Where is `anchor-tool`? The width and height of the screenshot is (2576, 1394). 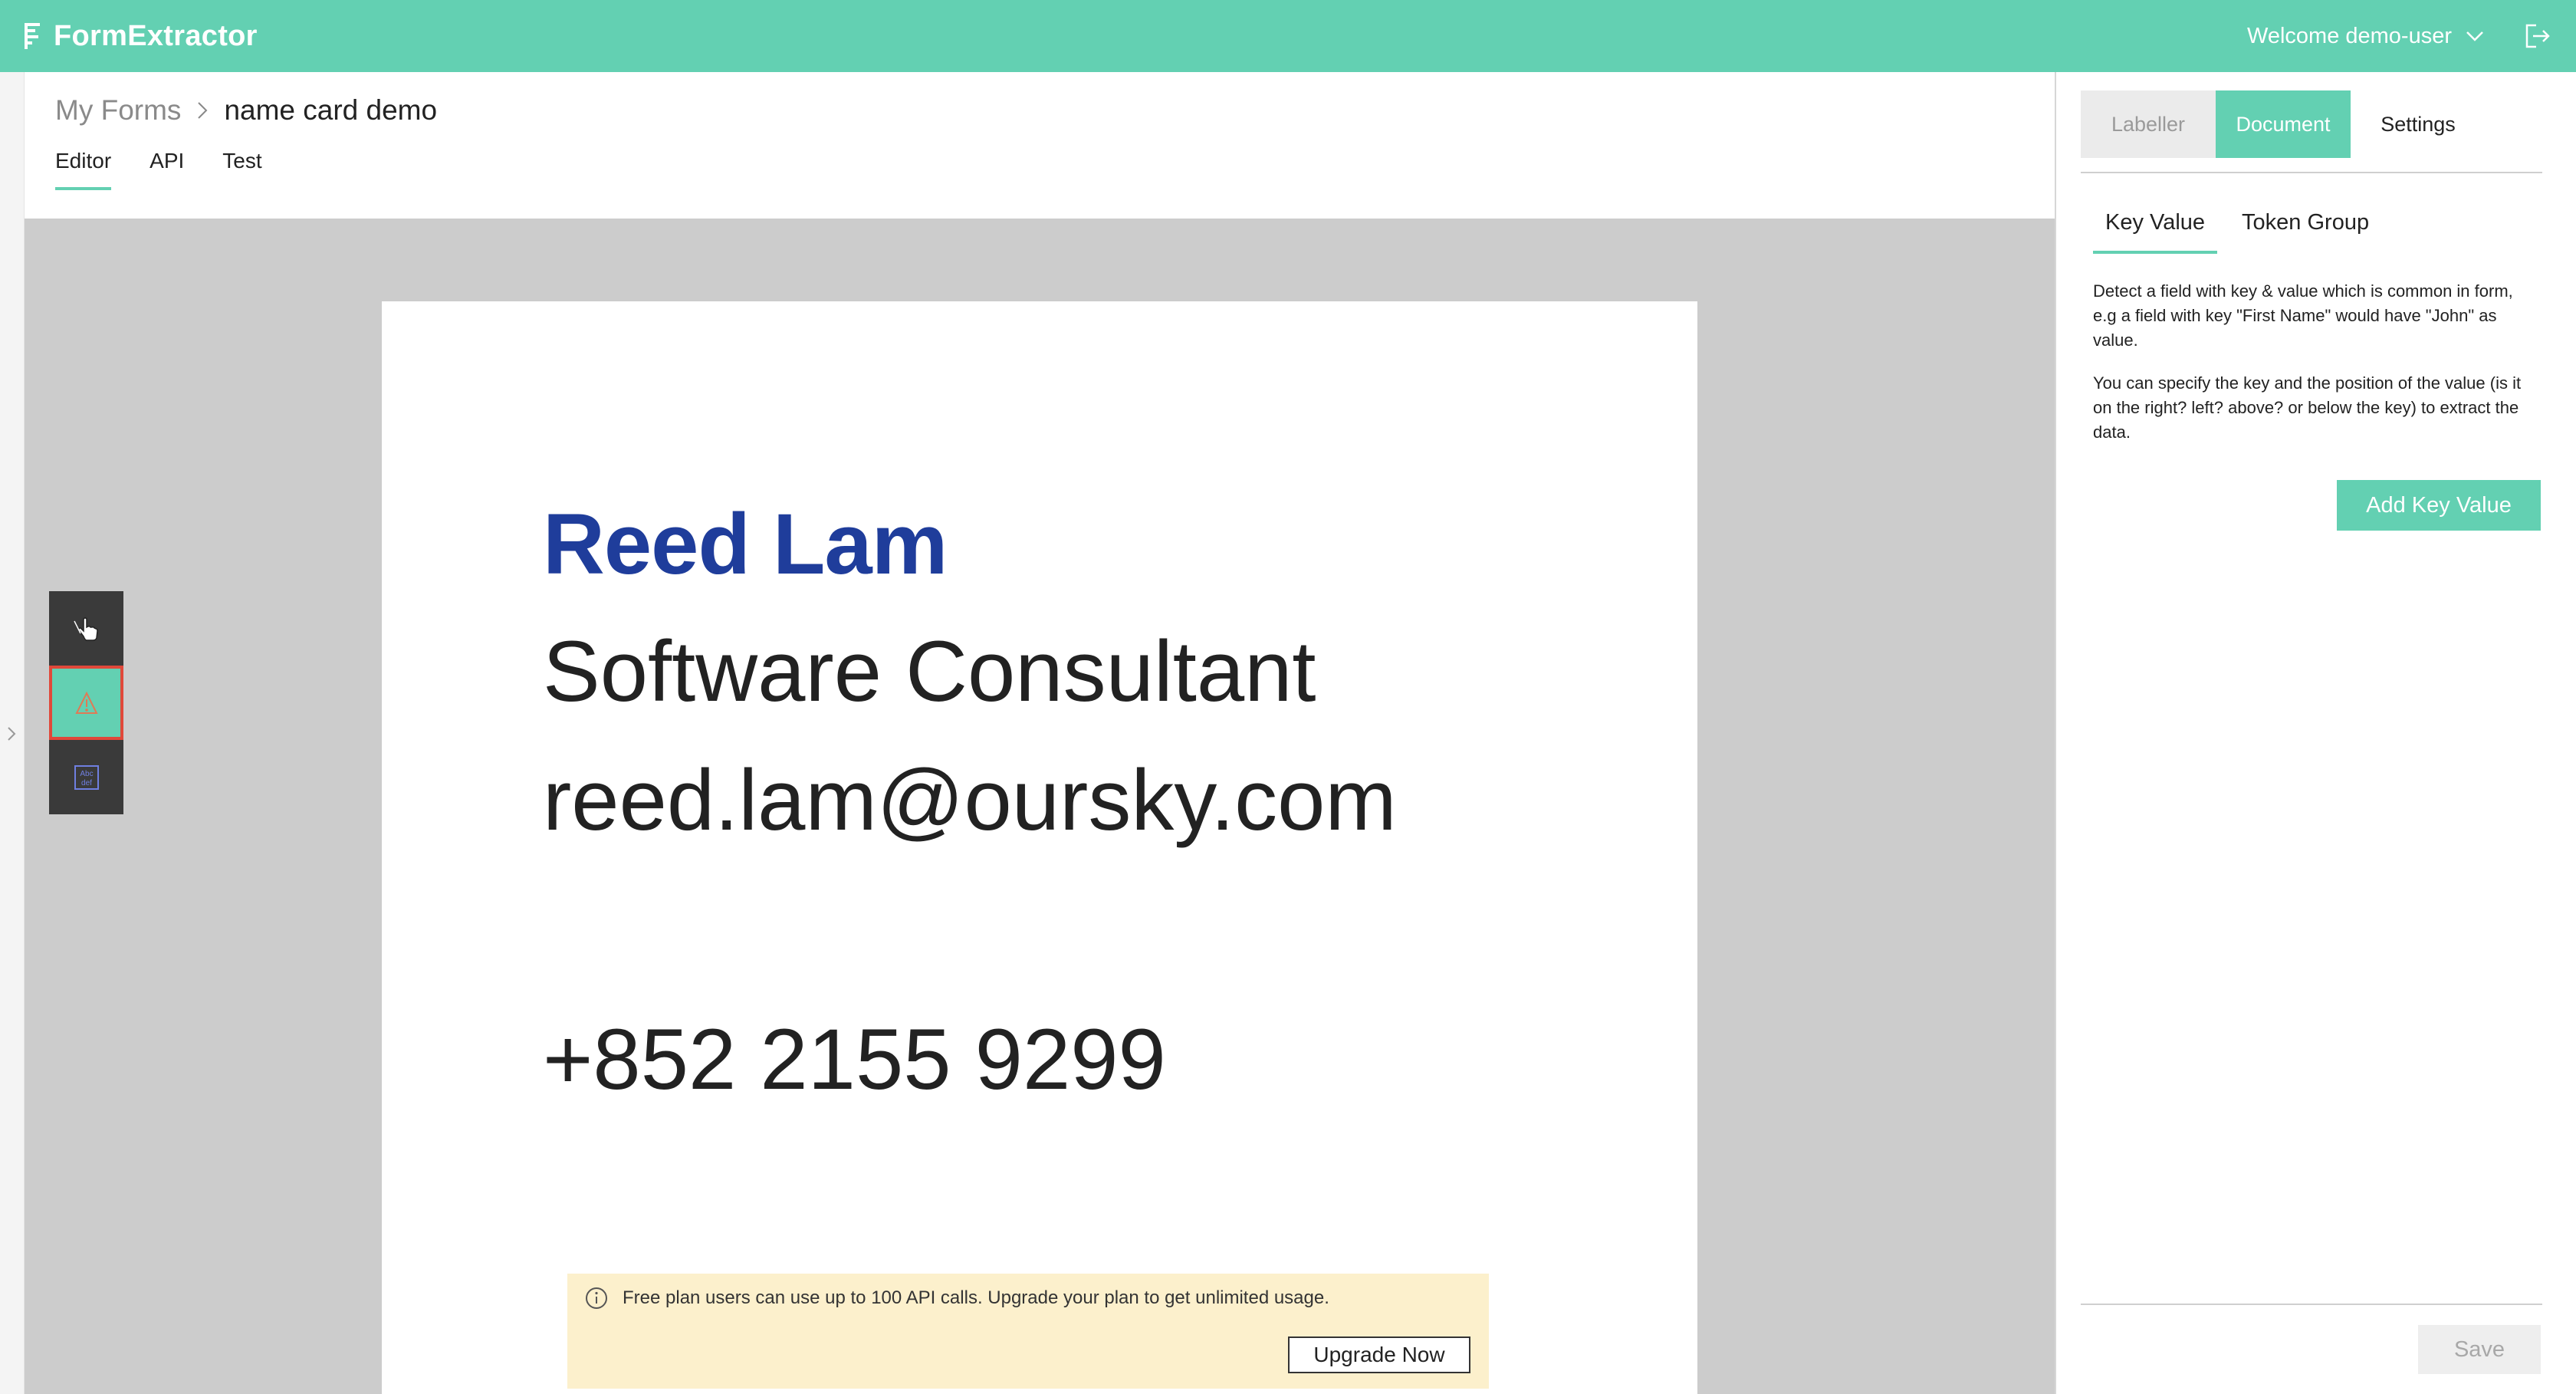 anchor-tool is located at coordinates (86, 703).